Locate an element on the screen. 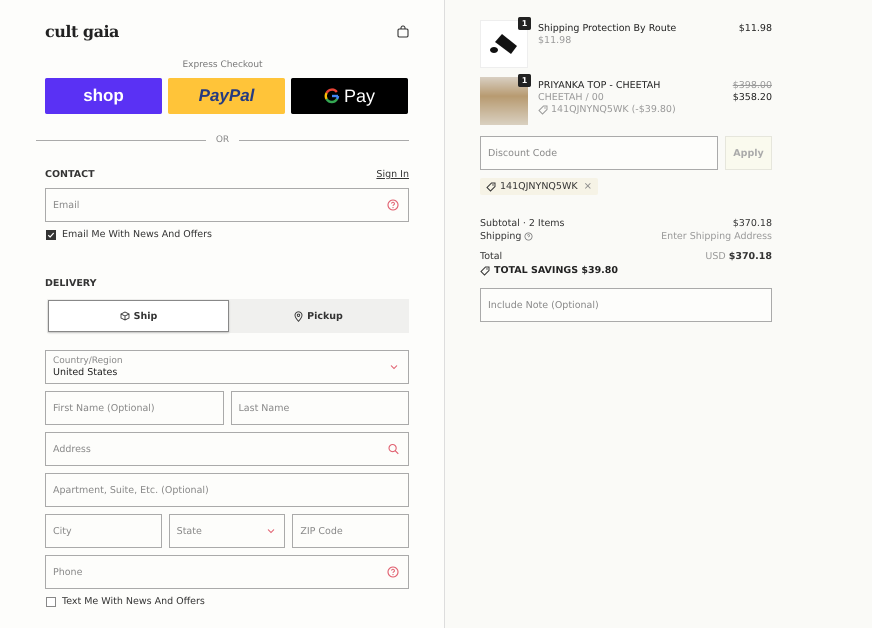  express-checkout-label: Express Checkout is located at coordinates (222, 65).